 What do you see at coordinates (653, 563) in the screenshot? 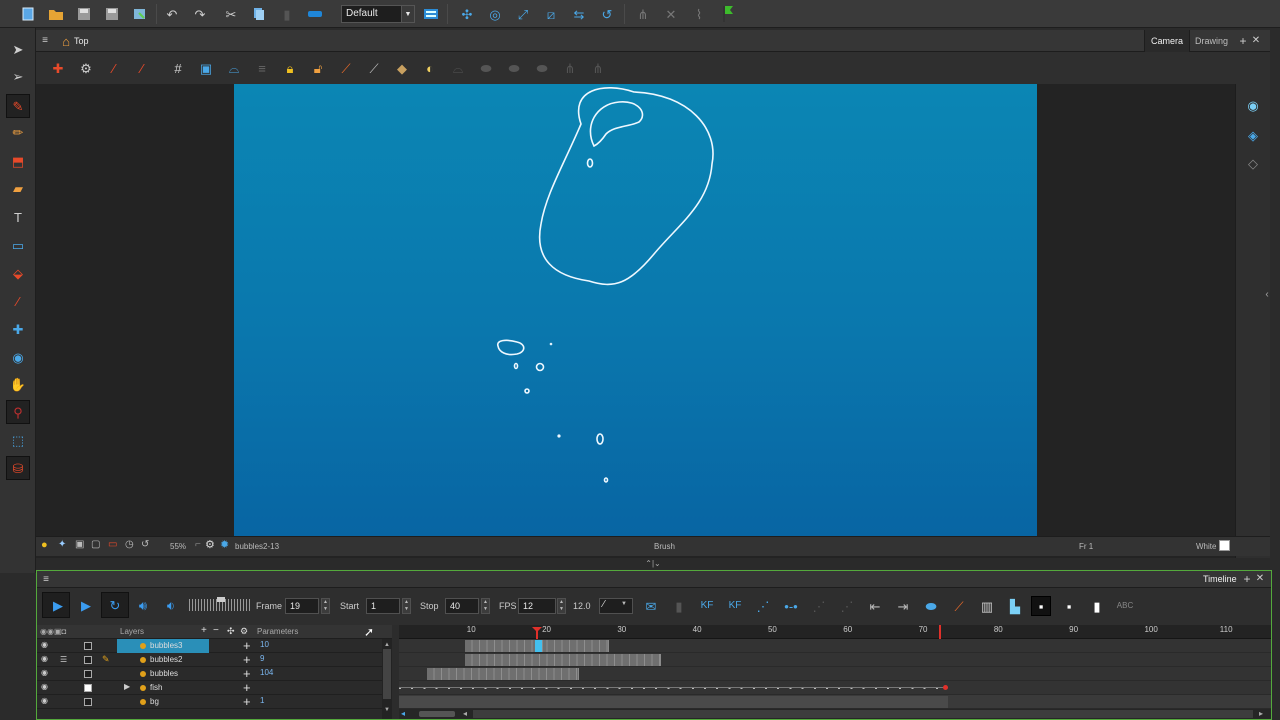
I see `splitter-arrows-icon: ⌃|⌄` at bounding box center [653, 563].